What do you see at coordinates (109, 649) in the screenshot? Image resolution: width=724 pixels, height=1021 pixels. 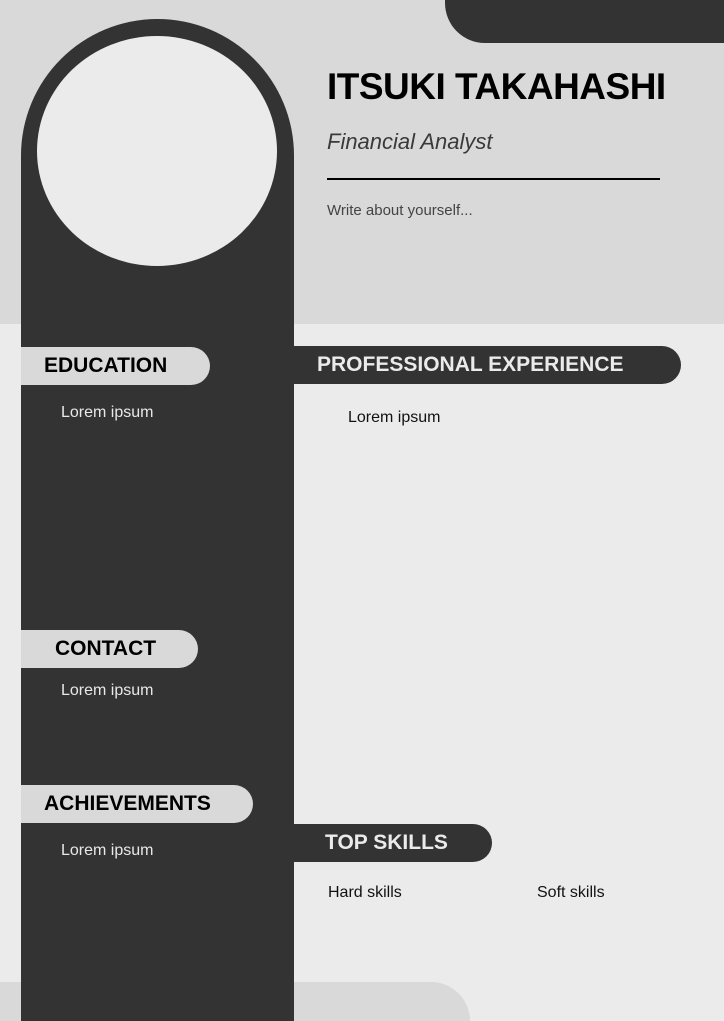 I see `contact-heading: CONTACT` at bounding box center [109, 649].